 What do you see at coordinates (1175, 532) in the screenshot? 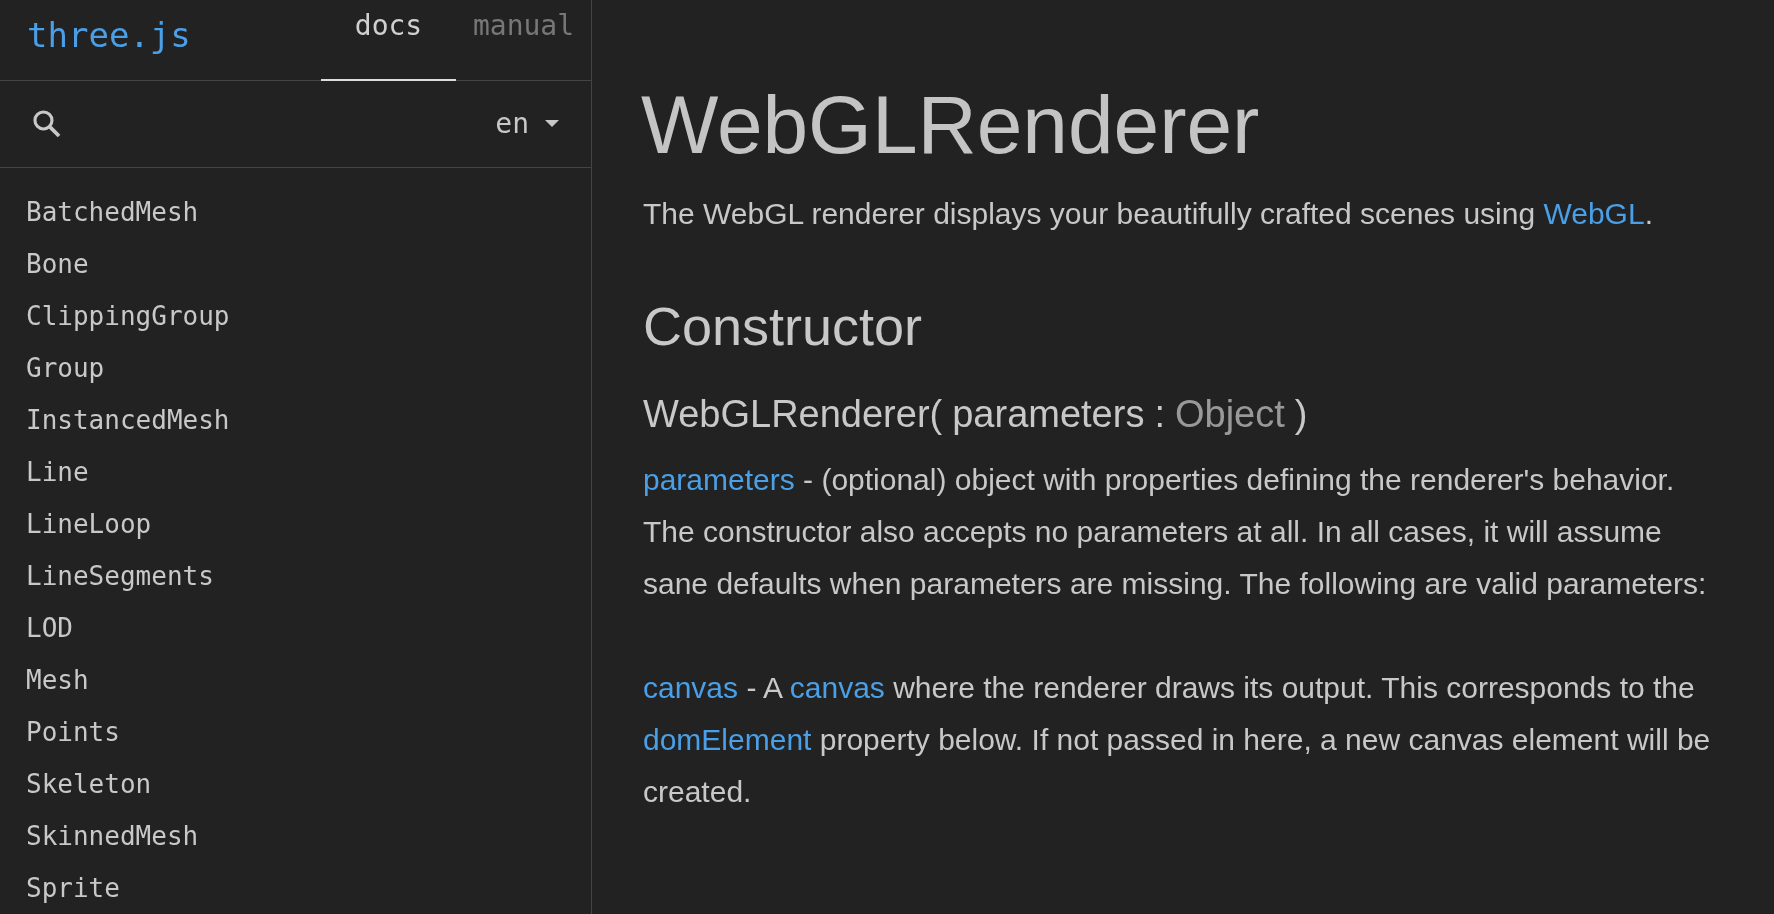
I see `parameter-description: parameters - (optional) object with properties defining the renderer's behavior. The constructor also accepts no parameters at all. In all cases, it will assume sane defaults when parameters are missing. The following are valid parameters:` at bounding box center [1175, 532].